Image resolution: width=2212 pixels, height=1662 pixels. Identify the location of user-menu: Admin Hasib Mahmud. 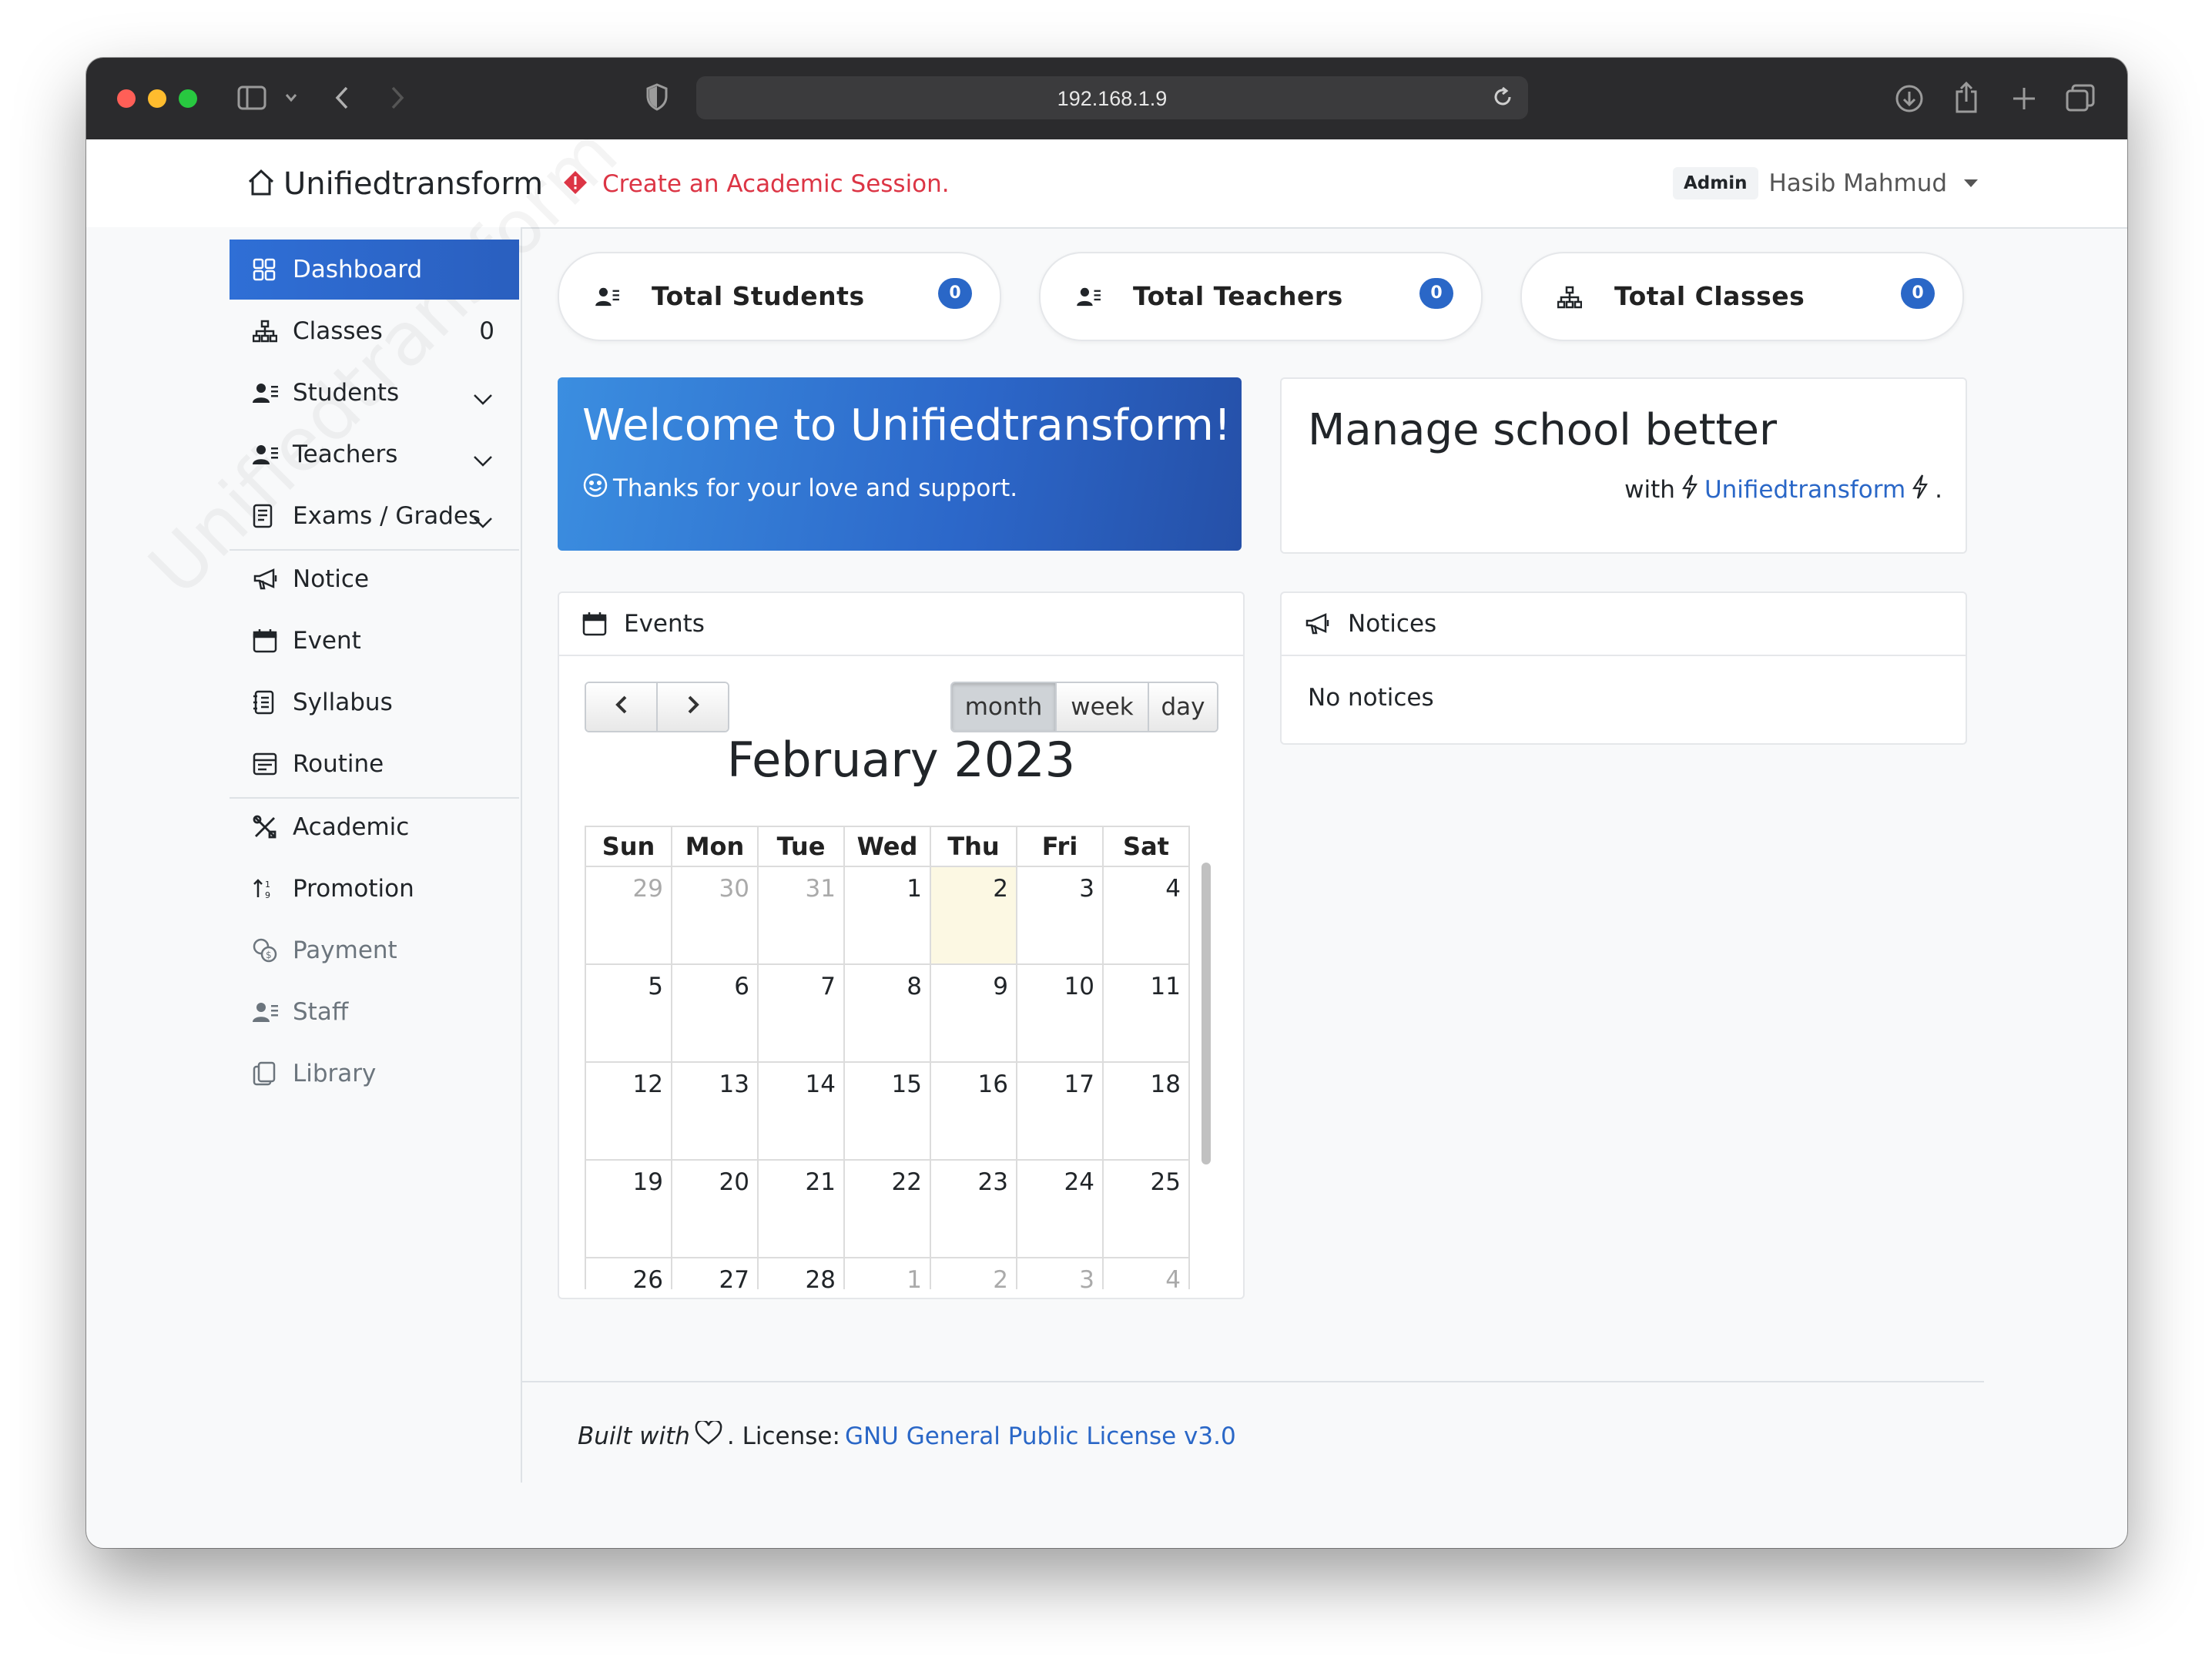
(1826, 183).